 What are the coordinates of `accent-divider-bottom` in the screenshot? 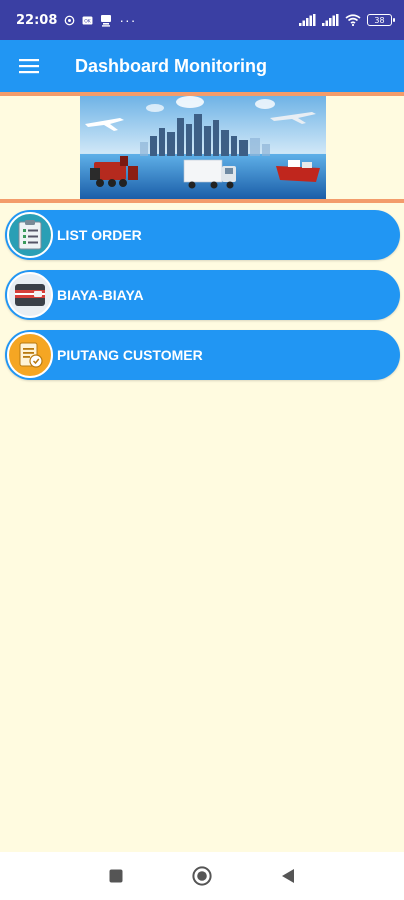 It's located at (202, 201).